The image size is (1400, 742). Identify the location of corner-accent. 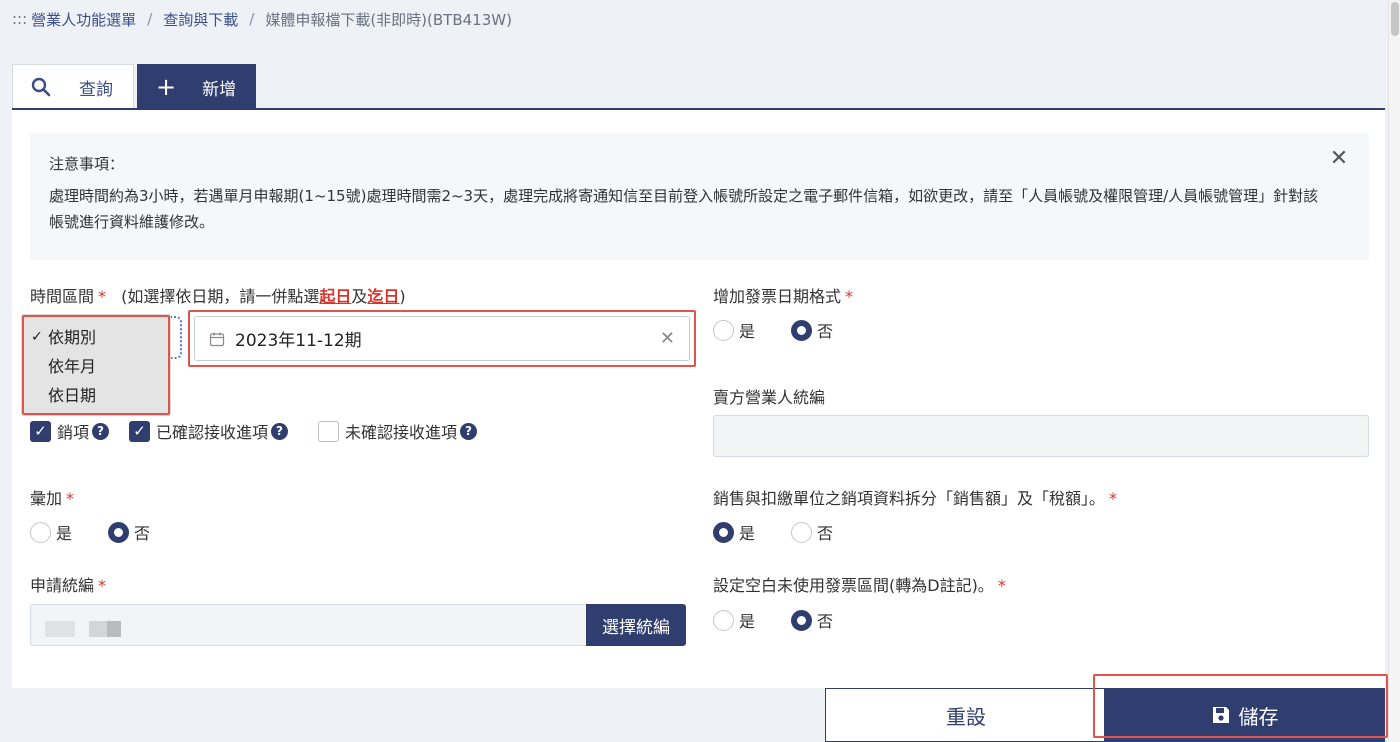
(7, 4).